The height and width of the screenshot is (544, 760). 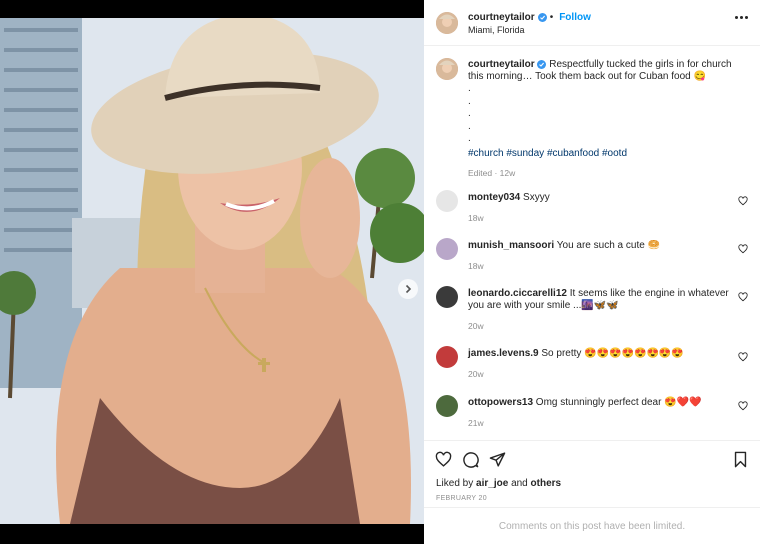 I want to click on commenter-username: montey034, so click(x=494, y=197).